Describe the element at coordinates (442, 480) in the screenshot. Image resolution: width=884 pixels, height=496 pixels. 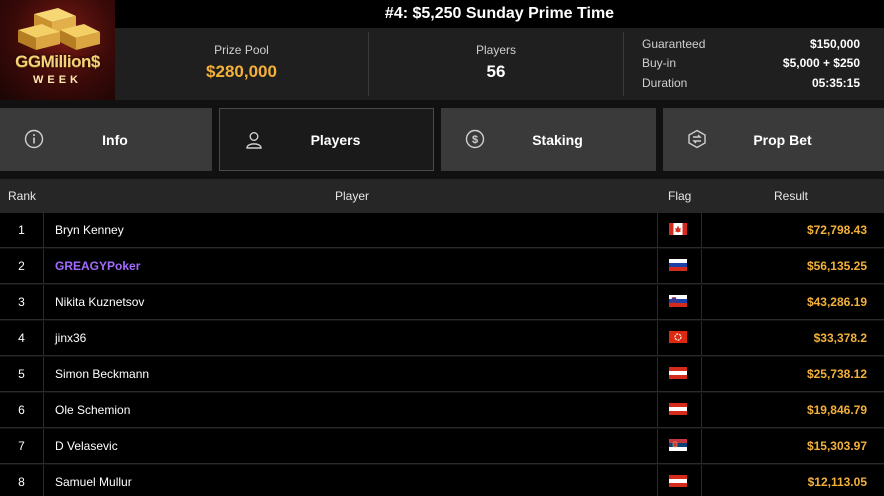
I see `table-row: 8 Samuel Mullur $12,113.05` at that location.